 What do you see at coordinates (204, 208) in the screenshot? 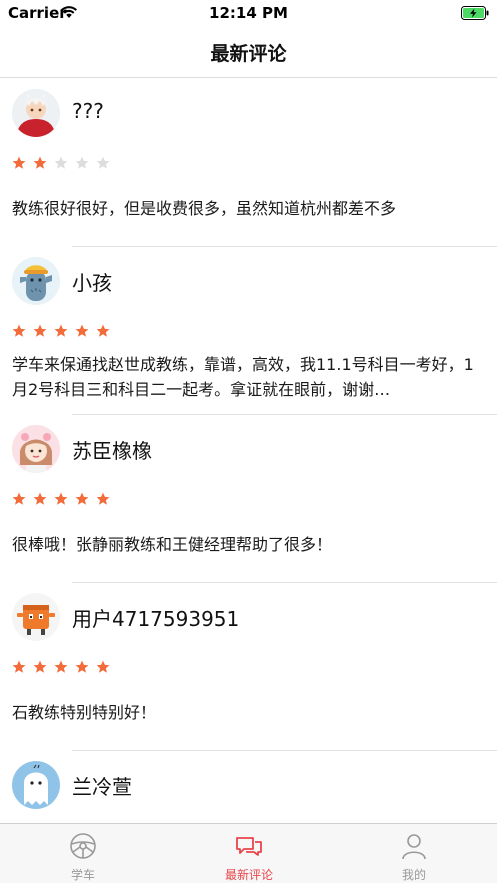
I see `review-comment: 教练很好很好，但是收费很多，虽然知道杭州都差不多` at bounding box center [204, 208].